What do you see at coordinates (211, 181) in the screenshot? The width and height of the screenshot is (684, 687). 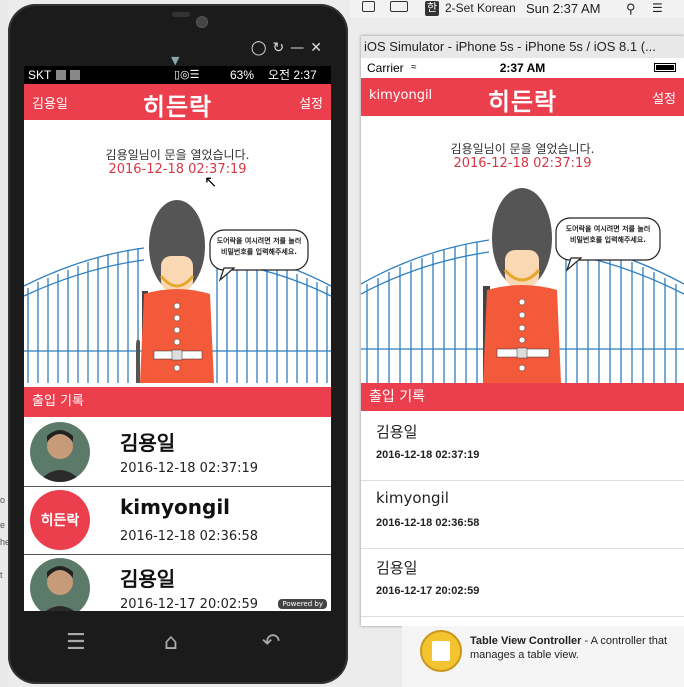 I see `mouse-cursor-icon: ↖` at bounding box center [211, 181].